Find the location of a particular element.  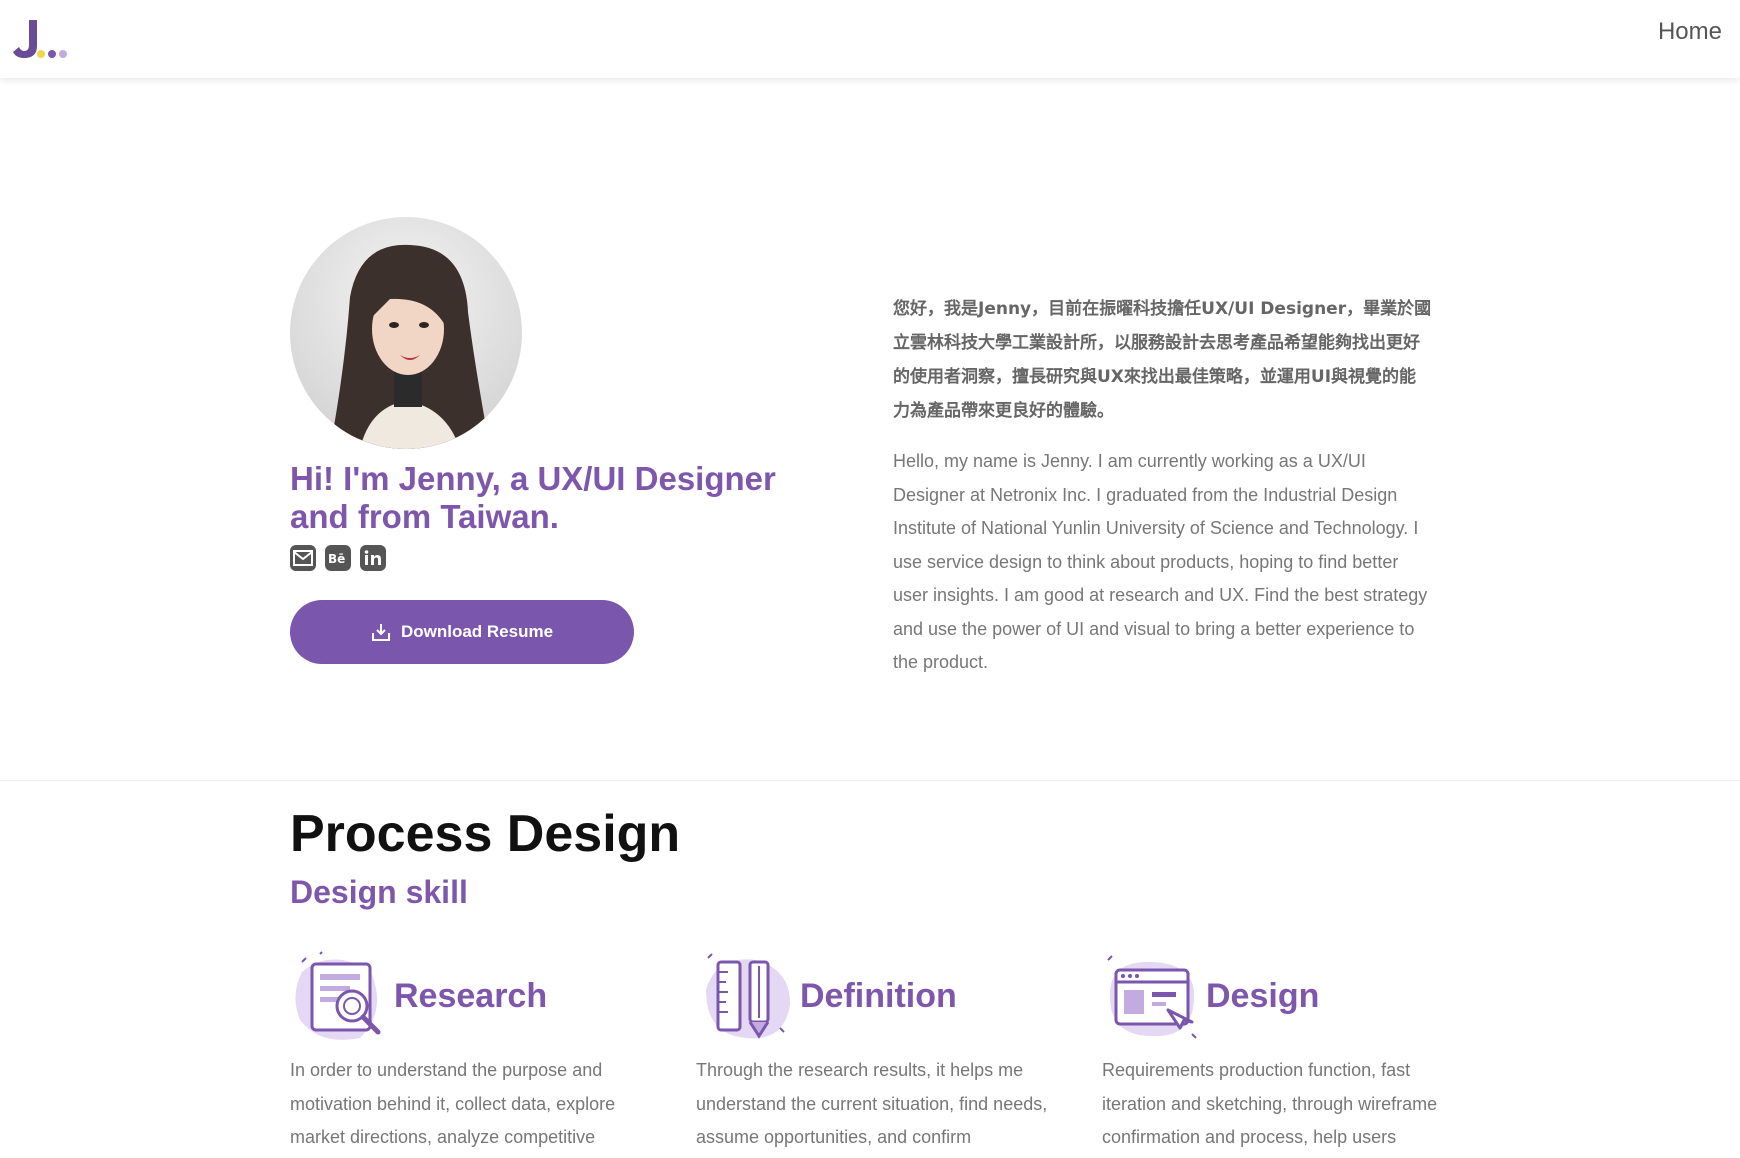

logo-icon is located at coordinates (42, 40).